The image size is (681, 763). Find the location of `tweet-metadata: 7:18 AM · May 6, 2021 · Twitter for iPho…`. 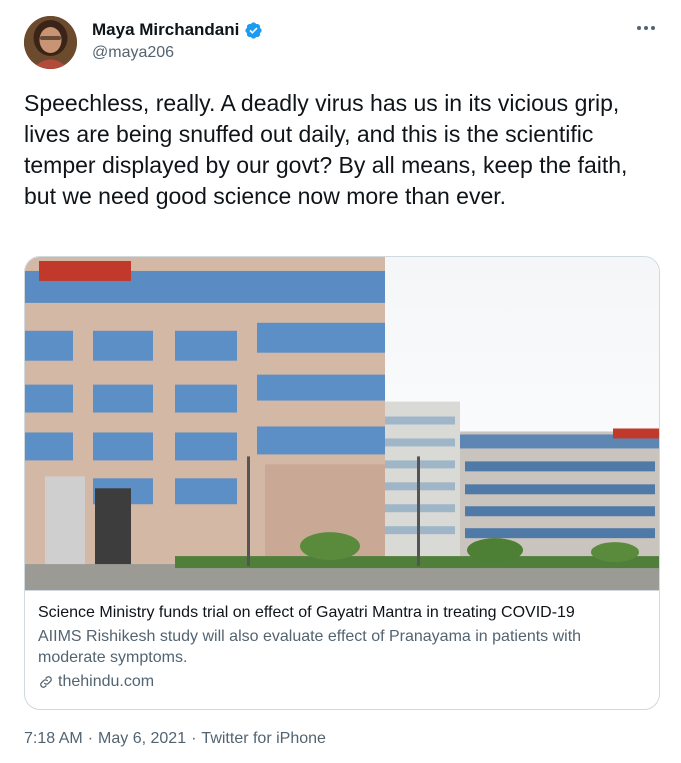

tweet-metadata: 7:18 AM · May 6, 2021 · Twitter for iPho… is located at coordinates (175, 739).